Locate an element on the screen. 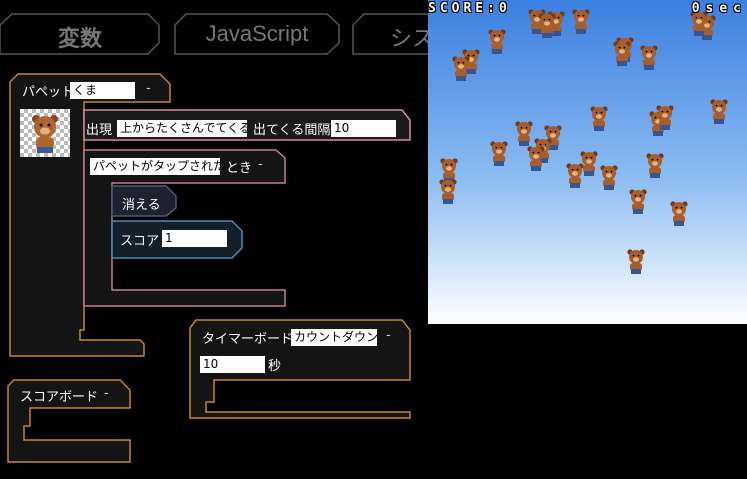  timer-unit-label: 秒 is located at coordinates (275, 366).